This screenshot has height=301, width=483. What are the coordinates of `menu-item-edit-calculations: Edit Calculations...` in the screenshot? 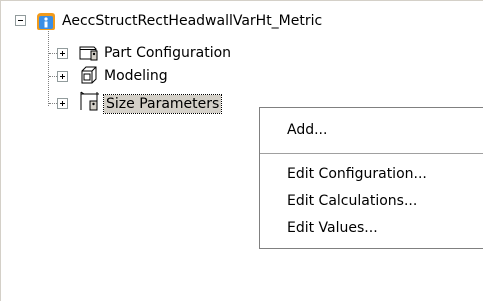 It's located at (352, 201).